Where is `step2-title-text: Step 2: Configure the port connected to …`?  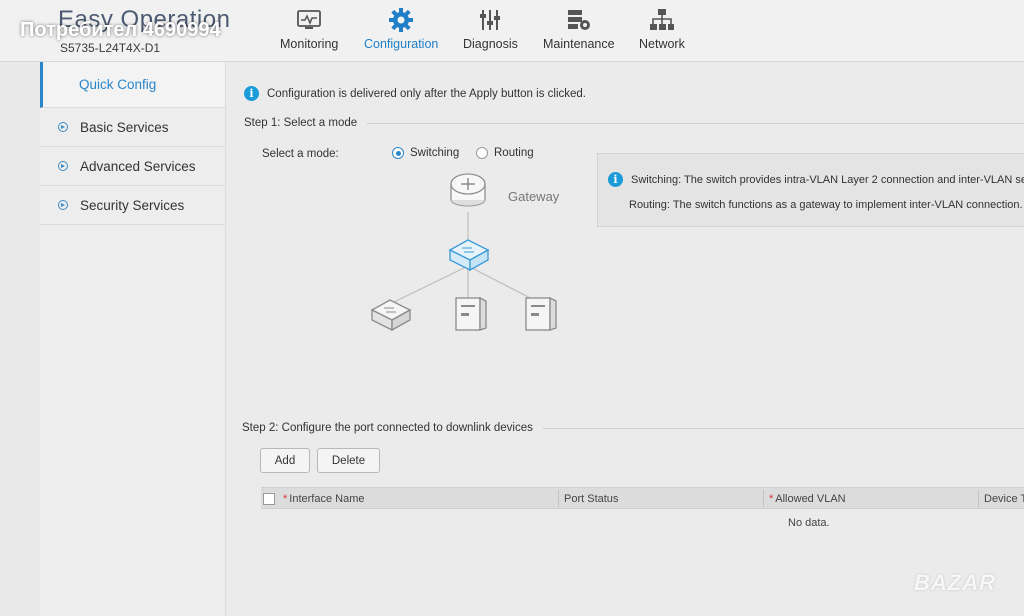
step2-title-text: Step 2: Configure the port connected to … is located at coordinates (387, 428).